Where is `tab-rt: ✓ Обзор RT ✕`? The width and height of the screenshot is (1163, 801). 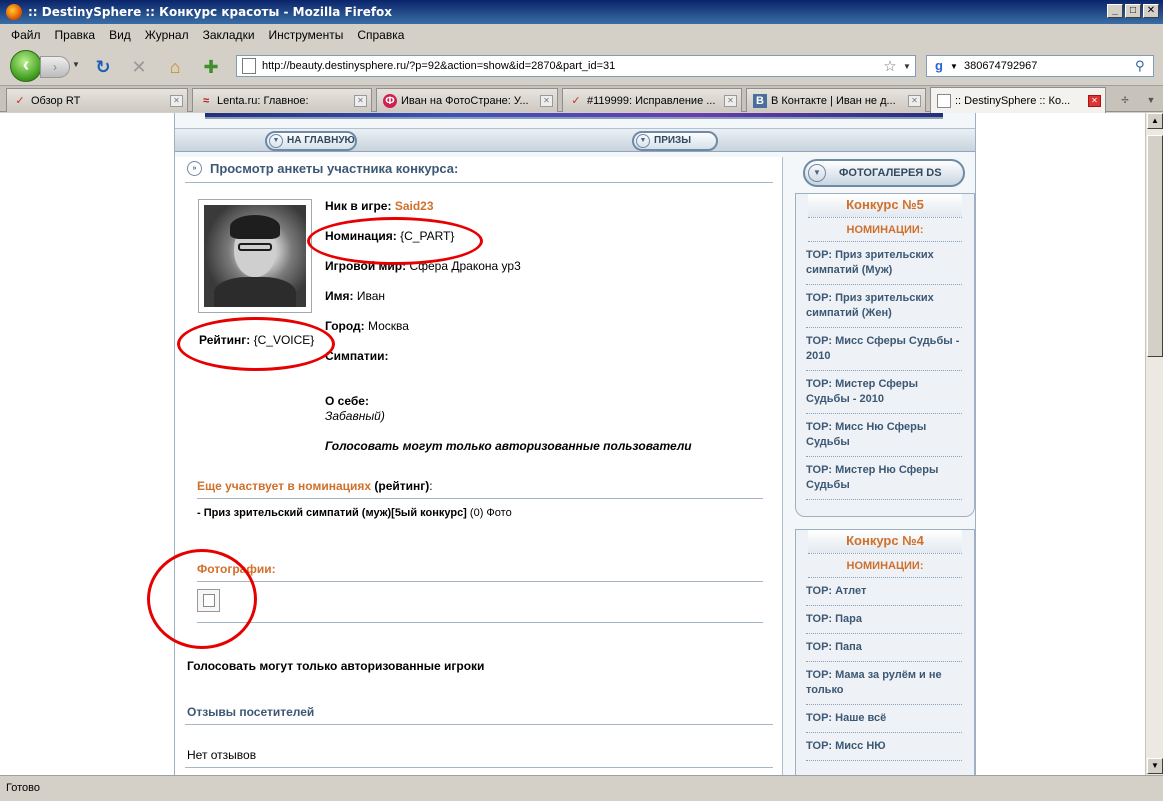
tab-rt: ✓ Обзор RT ✕ is located at coordinates (97, 100).